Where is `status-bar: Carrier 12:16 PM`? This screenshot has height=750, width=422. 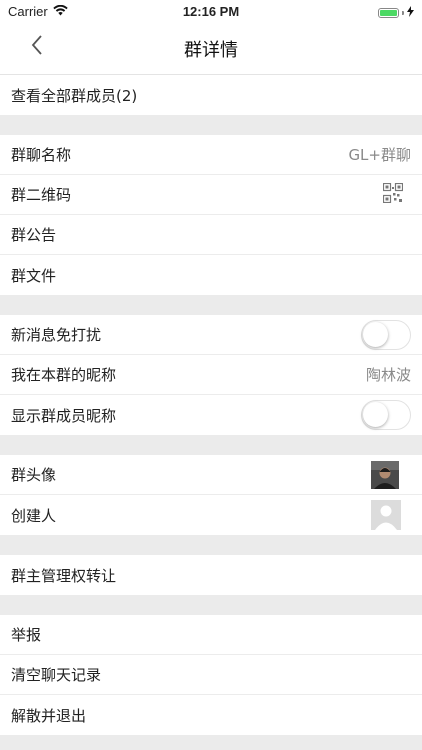
status-bar: Carrier 12:16 PM is located at coordinates (211, 11).